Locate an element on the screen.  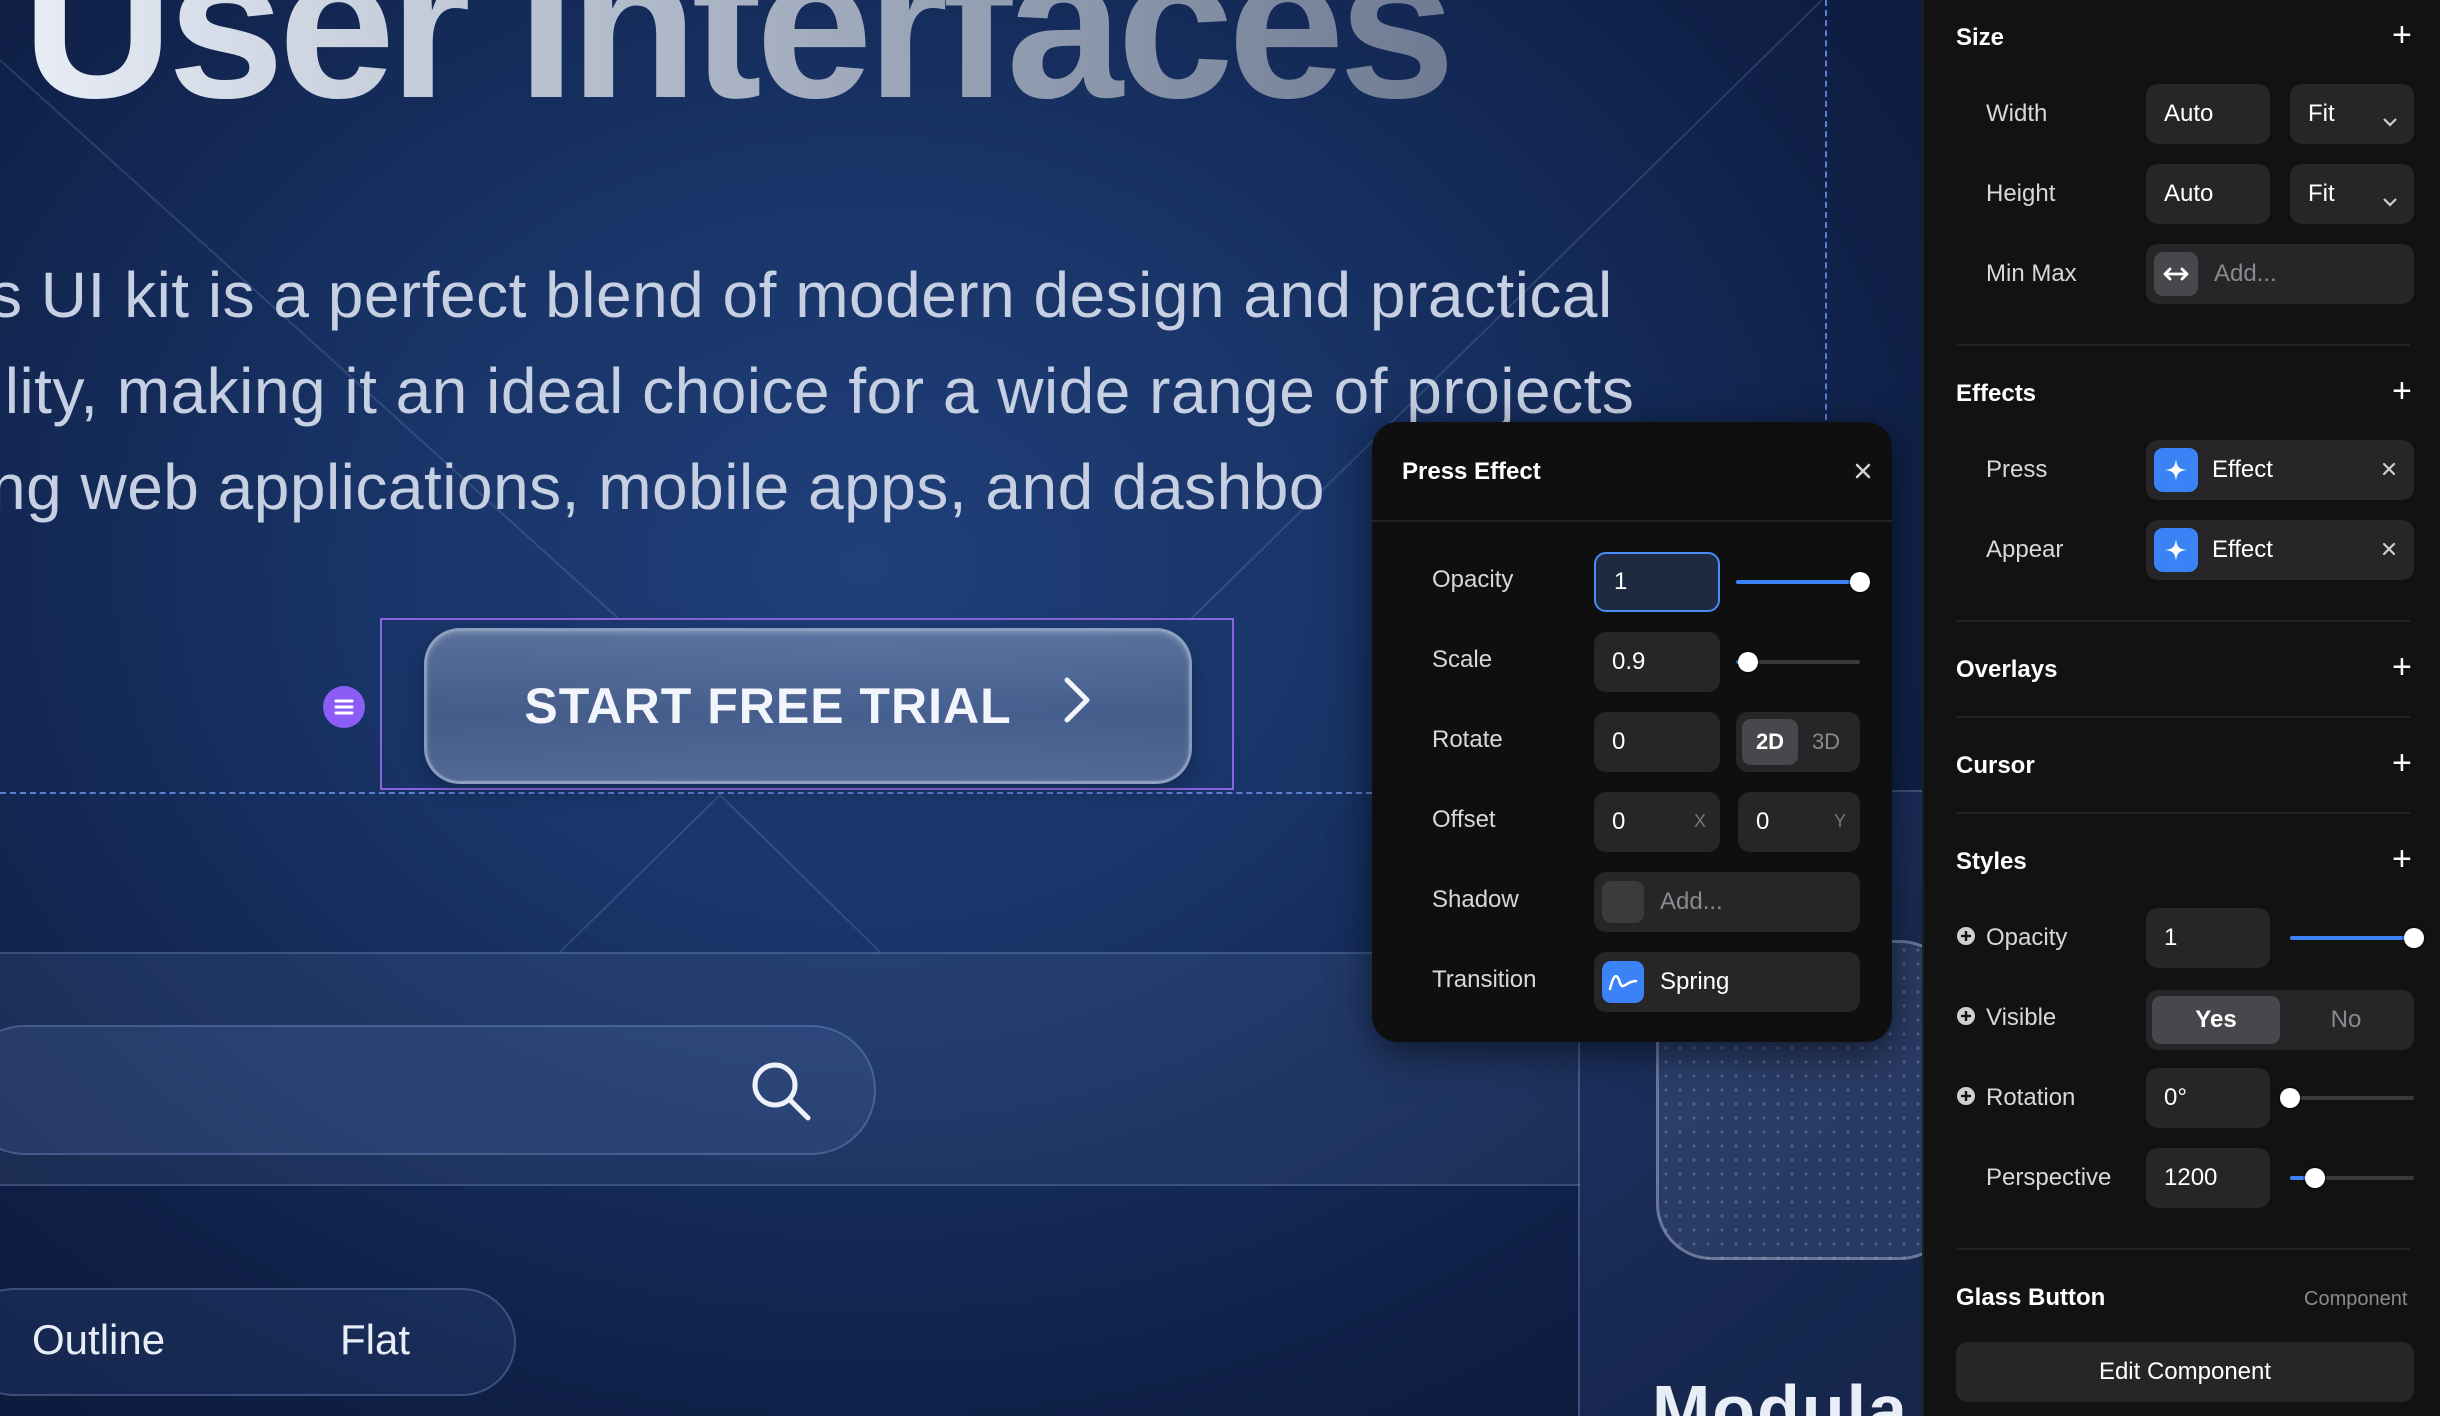
resize-horizontal-icon is located at coordinates (2176, 274).